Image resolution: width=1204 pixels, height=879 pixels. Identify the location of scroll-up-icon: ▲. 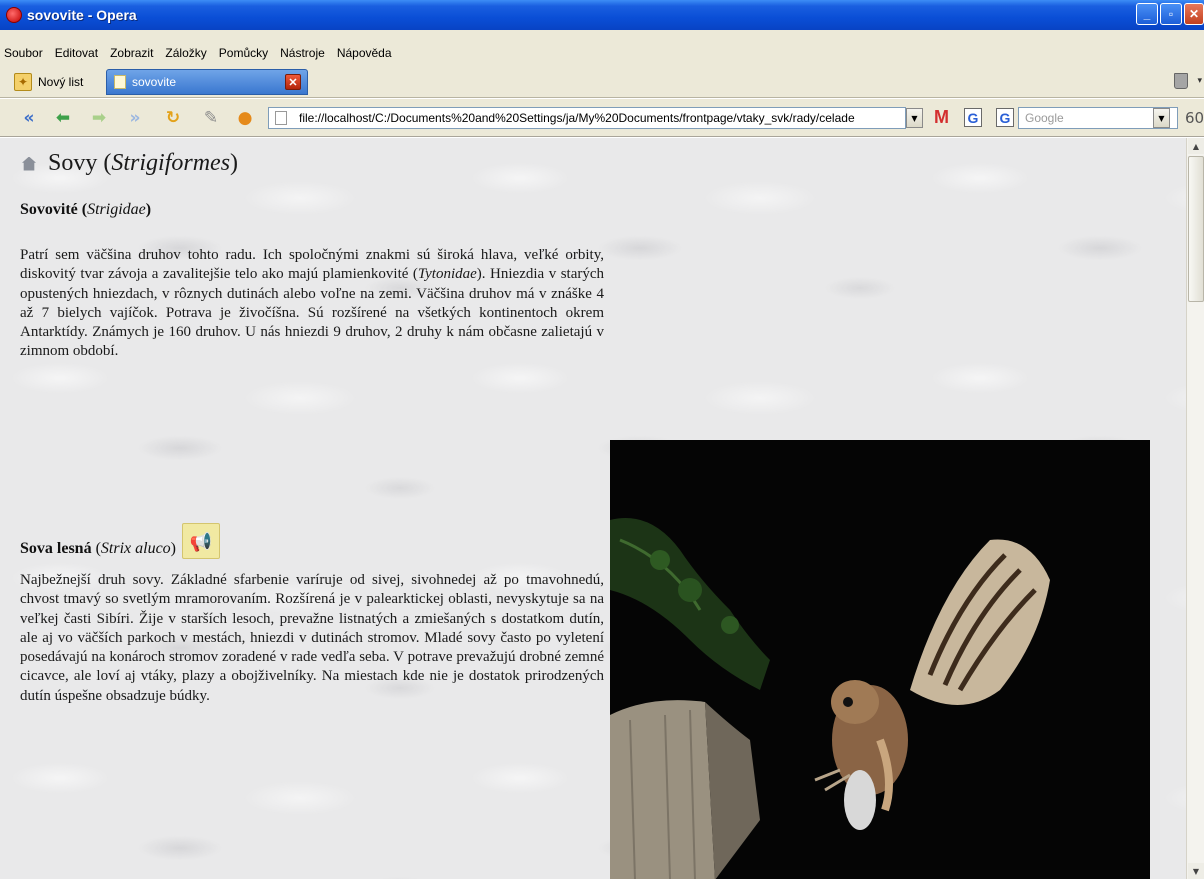
(1196, 146).